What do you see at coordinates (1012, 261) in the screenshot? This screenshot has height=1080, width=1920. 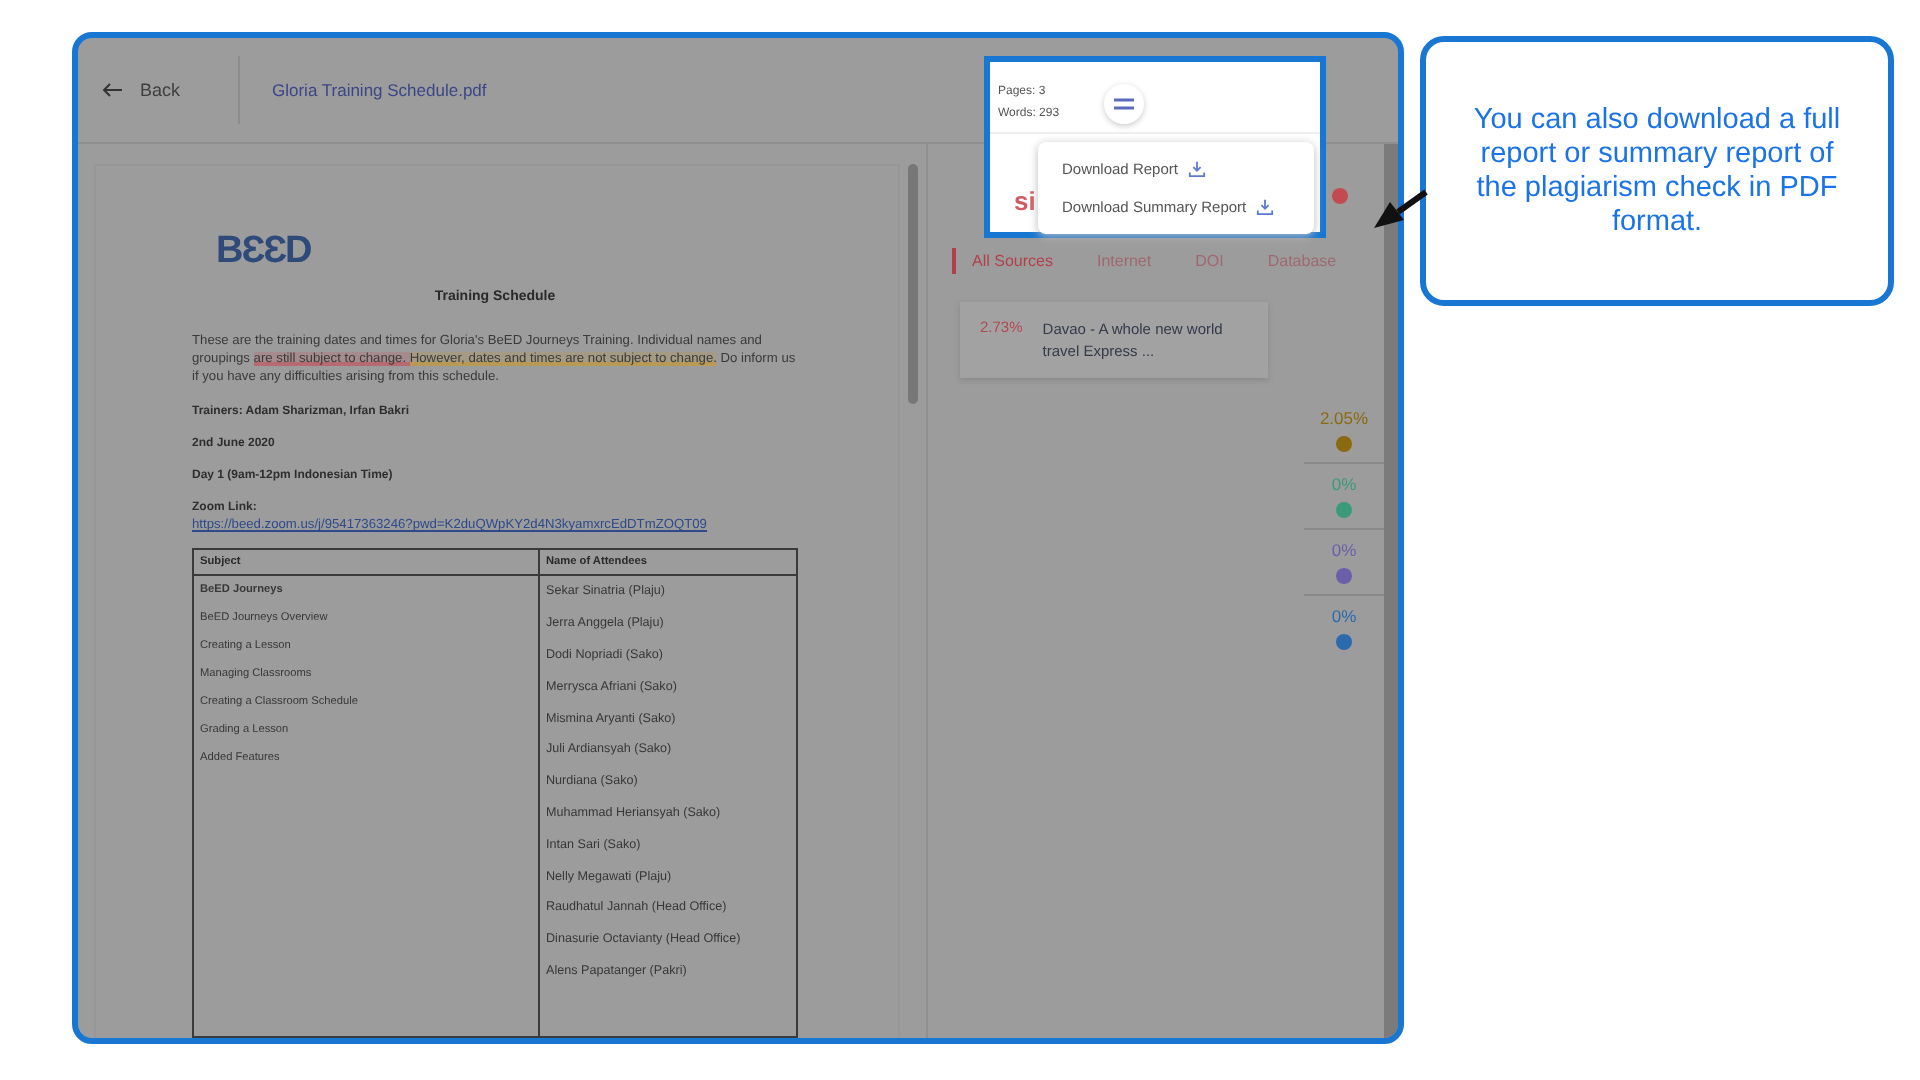 I see `source-tab: All Sources` at bounding box center [1012, 261].